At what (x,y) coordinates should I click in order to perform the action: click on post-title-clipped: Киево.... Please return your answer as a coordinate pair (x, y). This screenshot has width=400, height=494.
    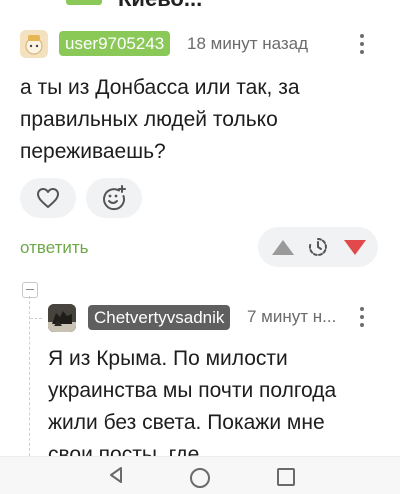
    Looking at the image, I should click on (160, 6).